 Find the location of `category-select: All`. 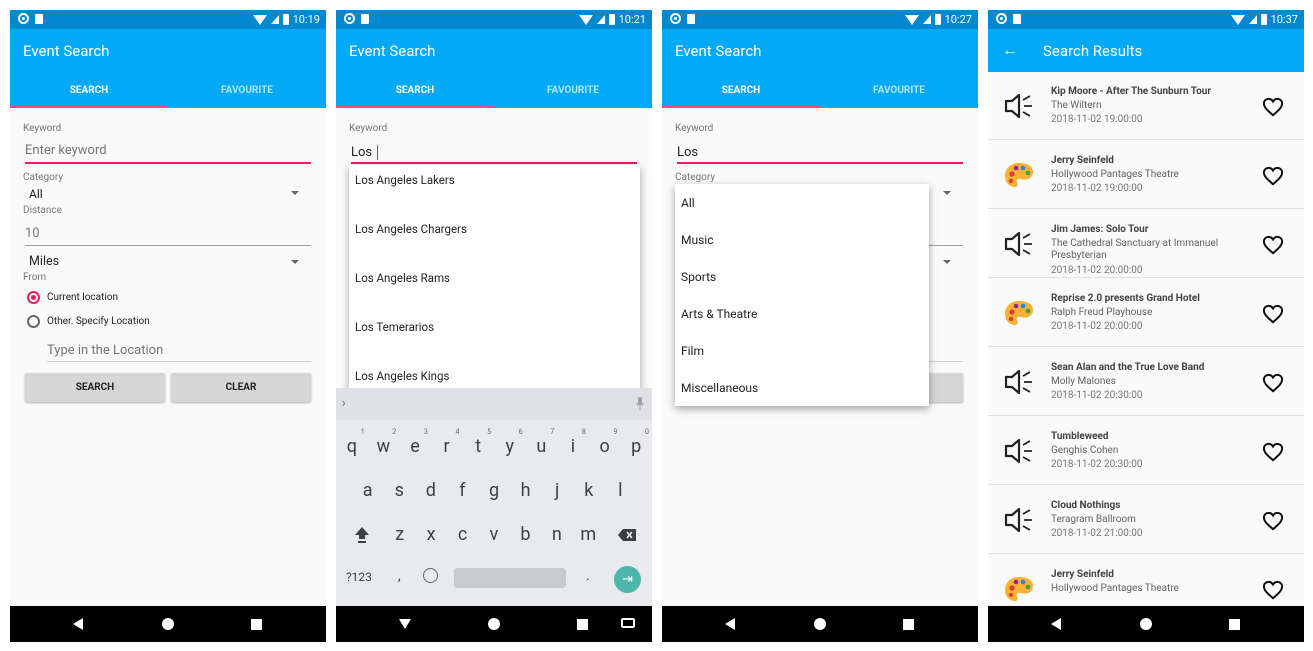

category-select: All is located at coordinates (36, 194).